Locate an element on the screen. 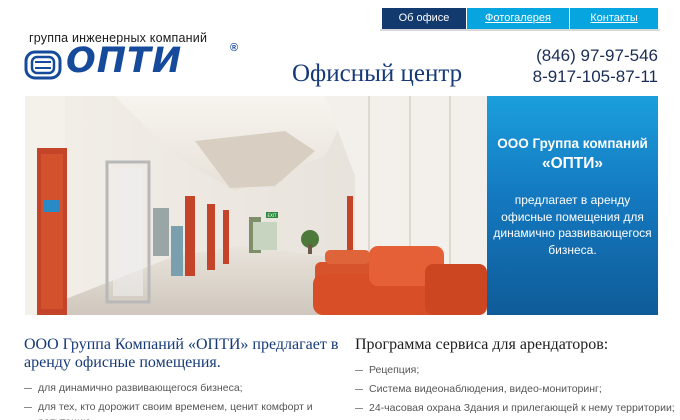  tab-photo-gallery: Фотогалерея is located at coordinates (518, 18).